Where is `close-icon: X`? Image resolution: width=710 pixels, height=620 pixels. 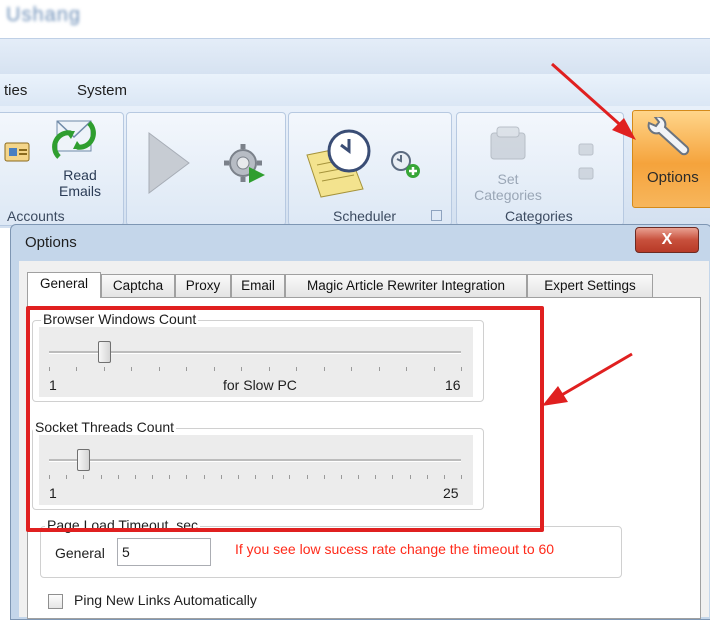 close-icon: X is located at coordinates (667, 239).